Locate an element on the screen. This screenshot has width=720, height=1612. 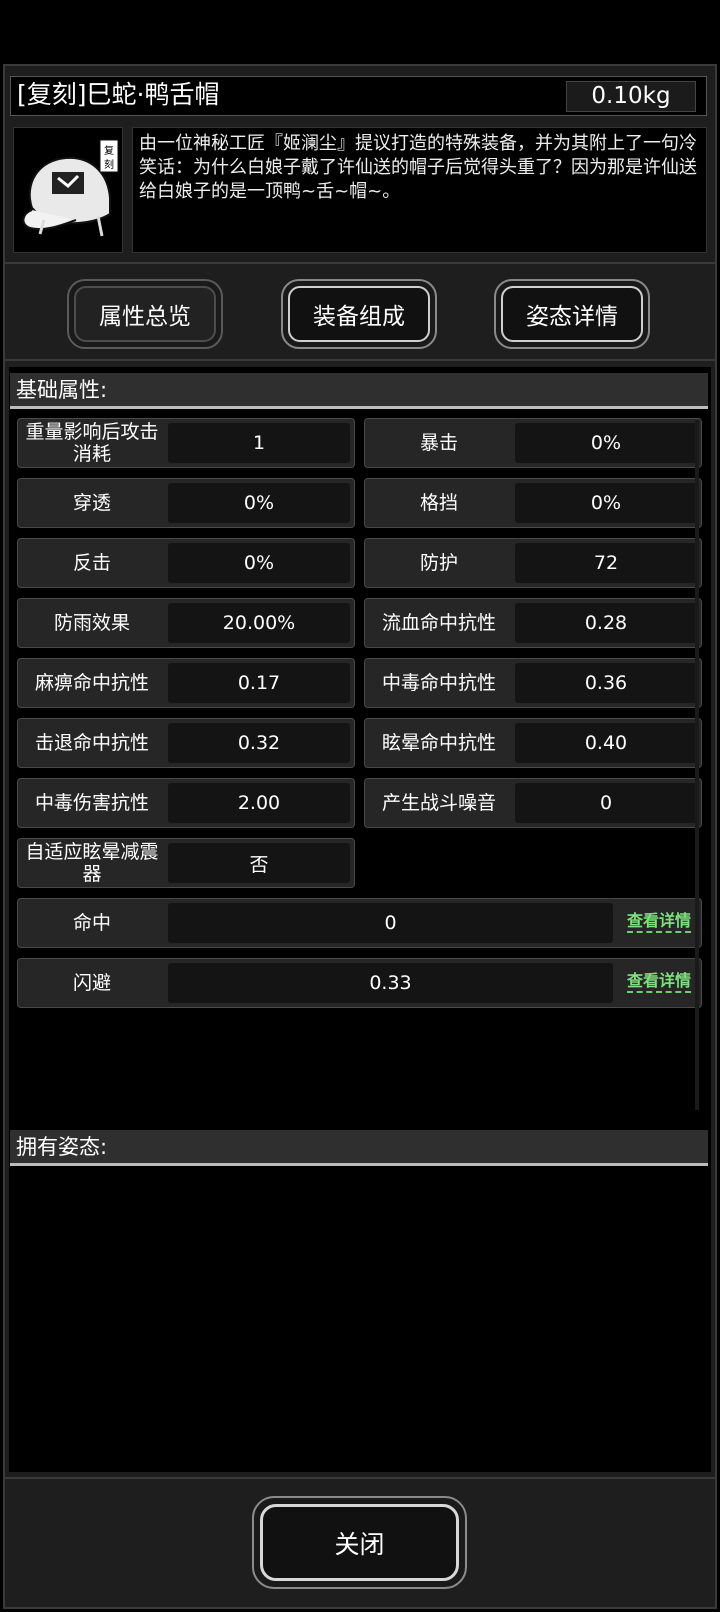
stat-cell: 流血命中抗性 0.28 is located at coordinates (533, 623).